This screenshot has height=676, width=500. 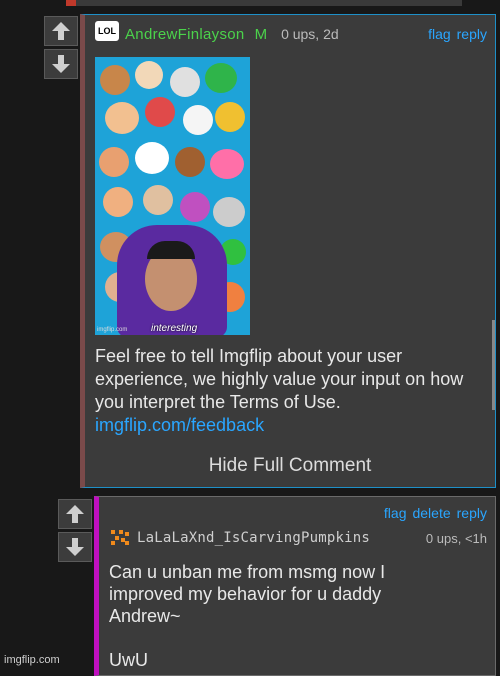 I want to click on comment-header: LaLaLaXnd_IsCarvingPumpkins 0 ups, <1h, so click(x=298, y=538).